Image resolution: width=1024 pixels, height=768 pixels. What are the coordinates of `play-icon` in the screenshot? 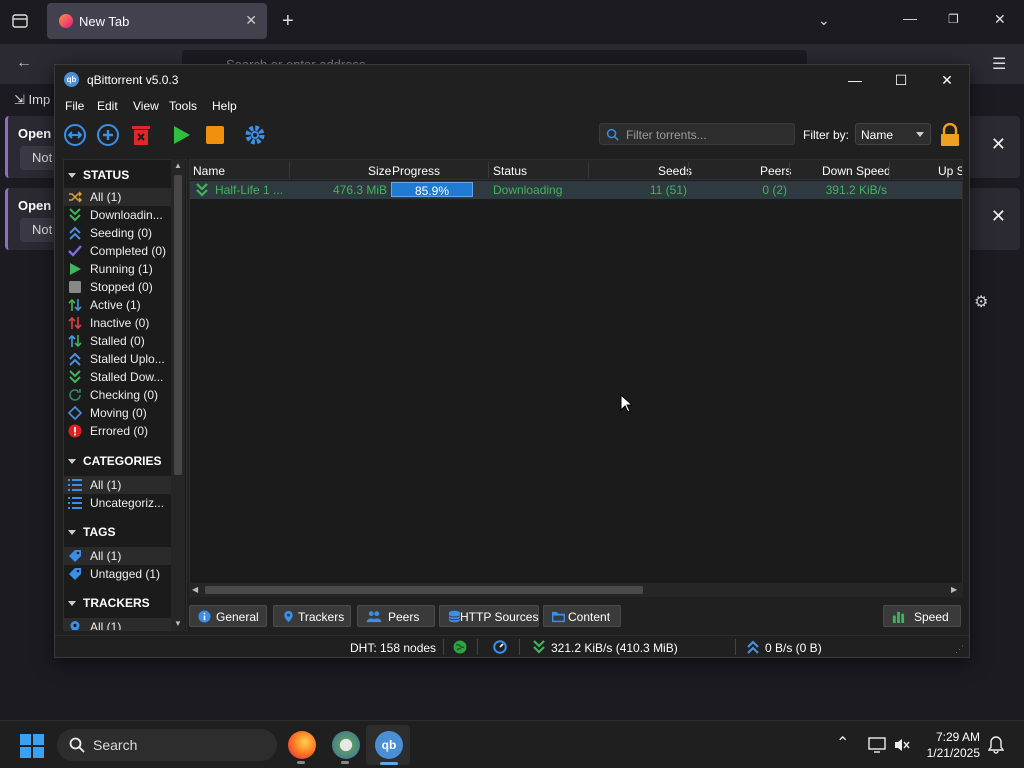 It's located at (75, 269).